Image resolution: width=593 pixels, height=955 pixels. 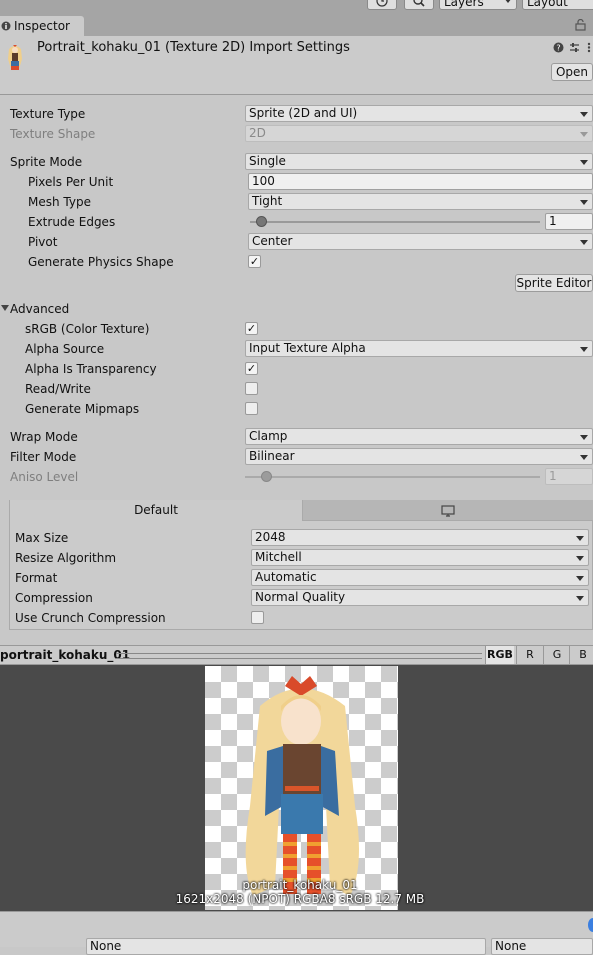 I want to click on generate-physics-shape-checkbox: ✓, so click(x=254, y=261).